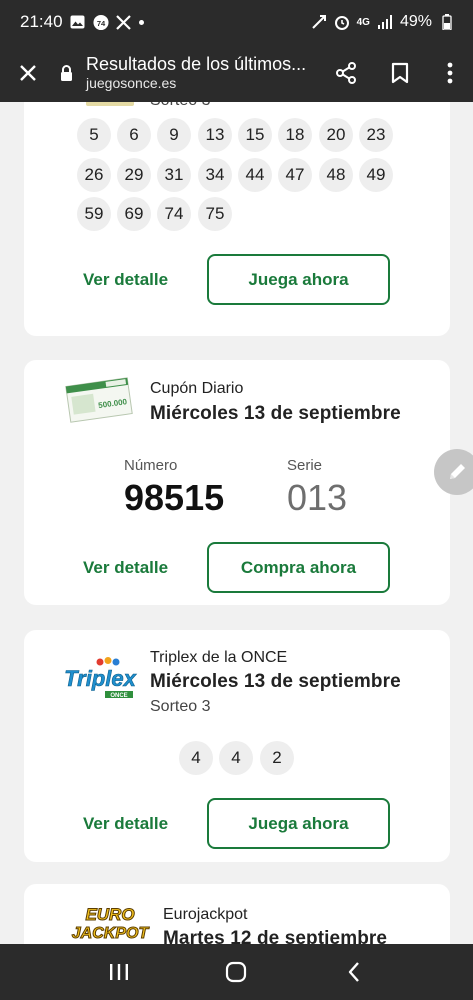 This screenshot has width=473, height=1000. I want to click on result-ball: 48, so click(336, 175).